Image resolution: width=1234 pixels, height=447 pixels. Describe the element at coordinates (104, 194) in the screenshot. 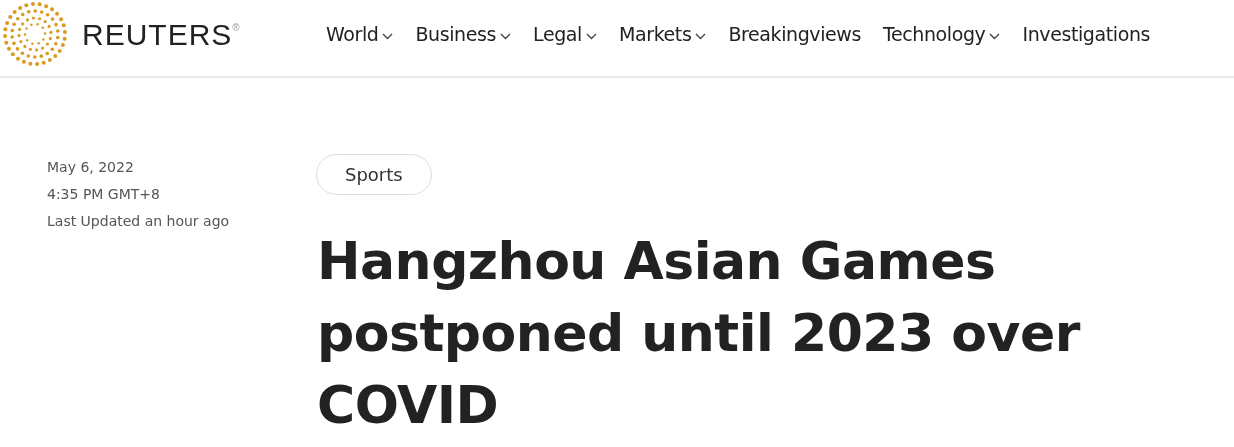

I see `publish-time: 4:35 PM GMT+8` at that location.